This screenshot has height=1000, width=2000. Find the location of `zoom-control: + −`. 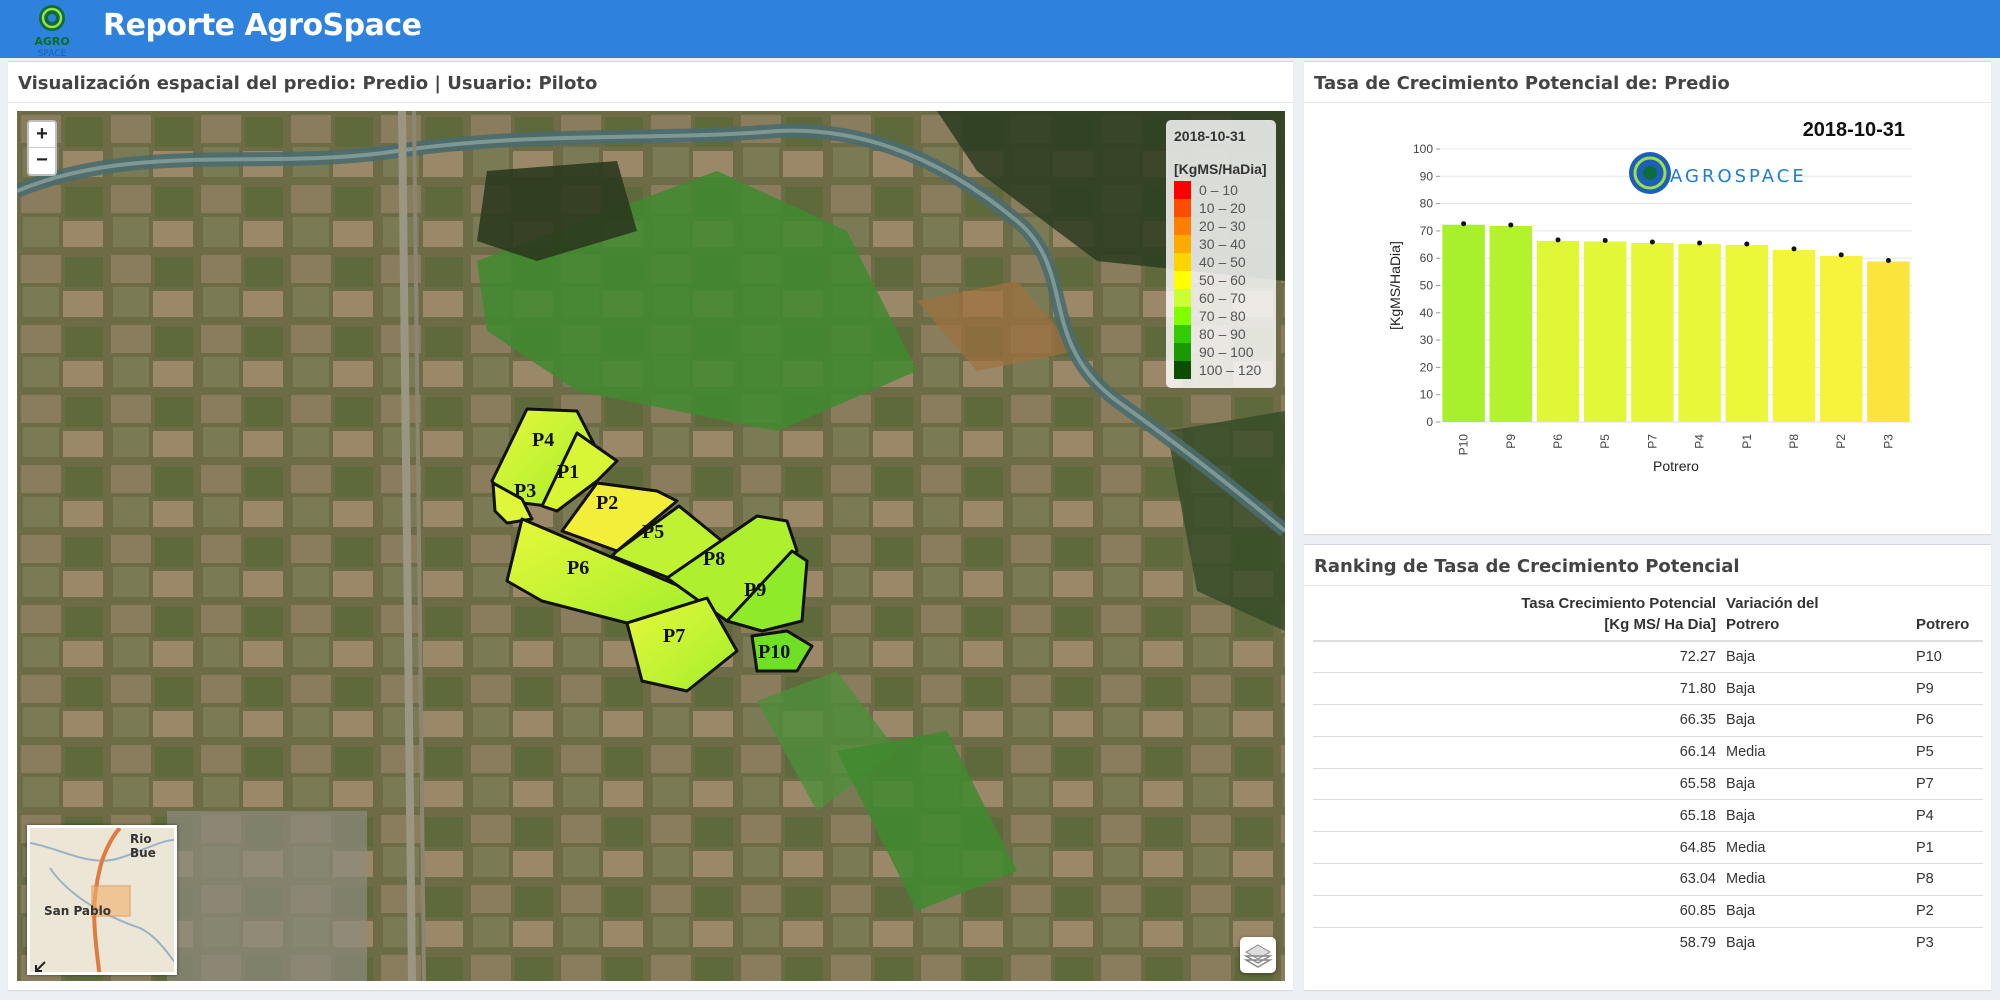

zoom-control: + − is located at coordinates (42, 148).